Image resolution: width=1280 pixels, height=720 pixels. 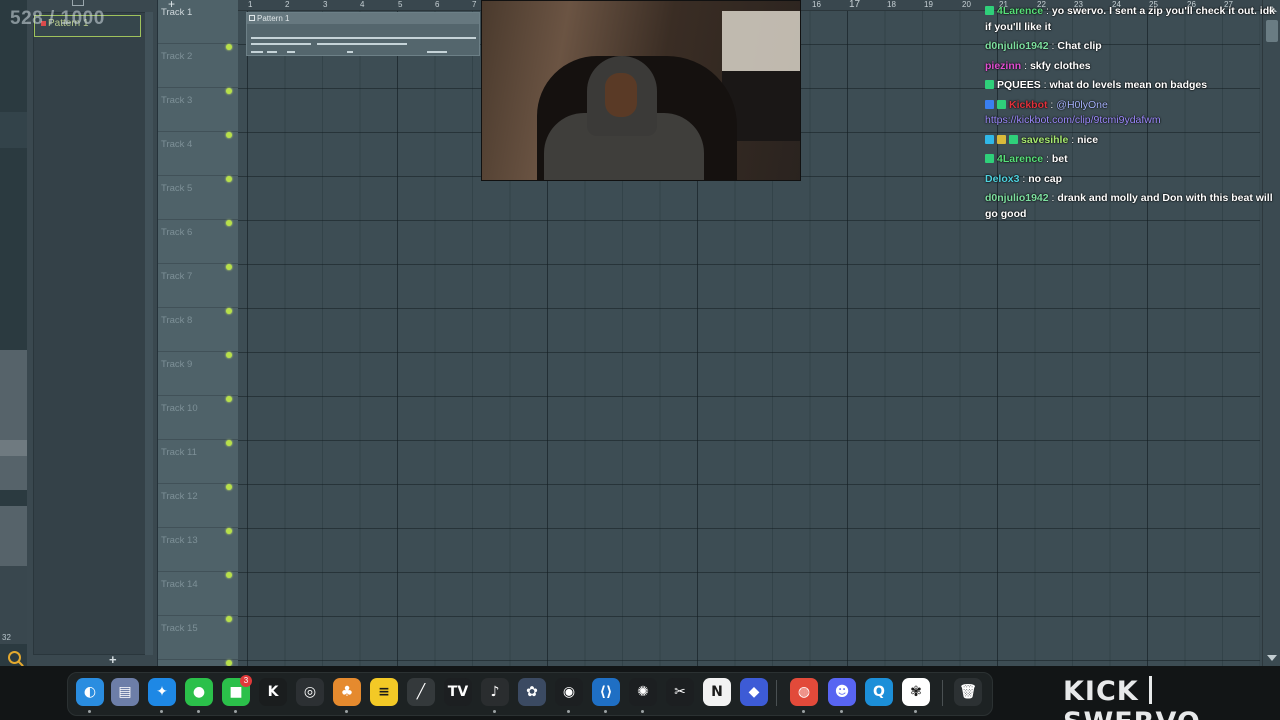 What do you see at coordinates (78, 3) in the screenshot?
I see `folder-icon` at bounding box center [78, 3].